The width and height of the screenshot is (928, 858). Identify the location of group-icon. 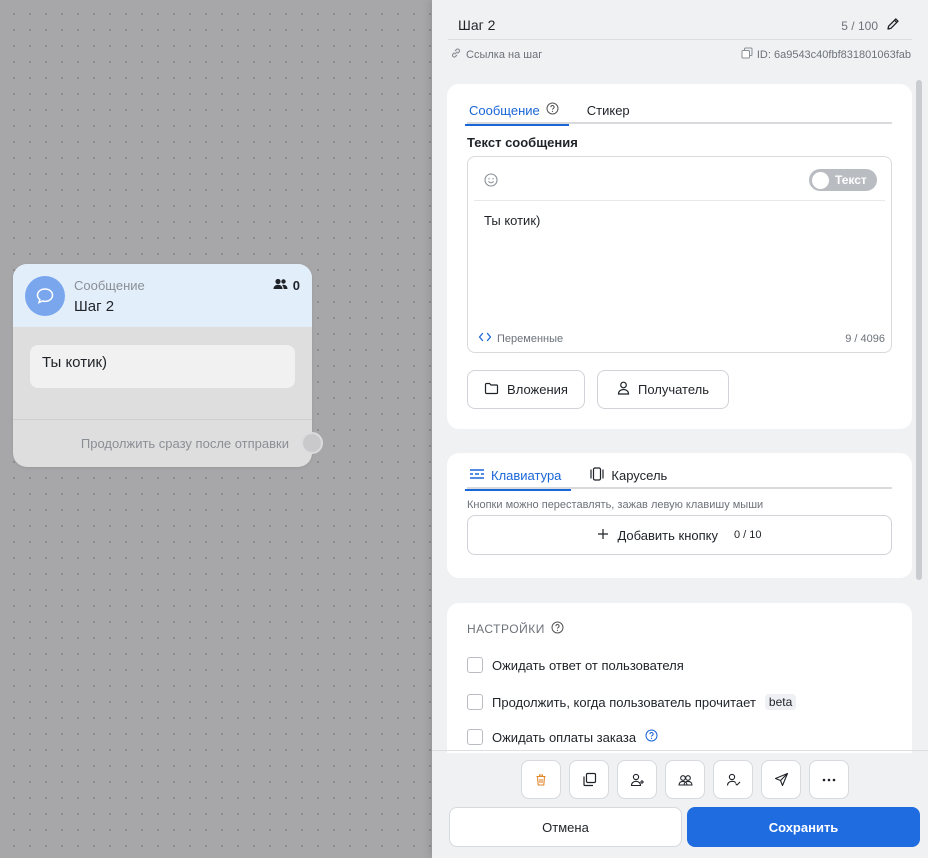
(685, 779).